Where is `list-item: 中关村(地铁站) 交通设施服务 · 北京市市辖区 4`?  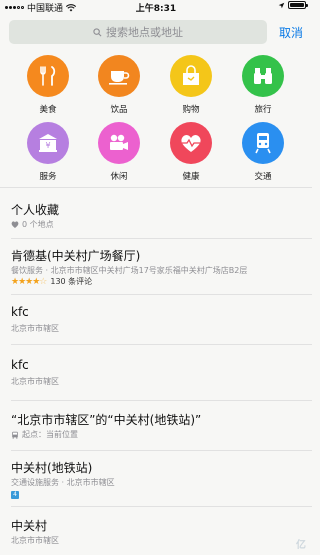
list-item: 中关村(地铁站) 交通设施服务 · 北京市市辖区 4 is located at coordinates (156, 478).